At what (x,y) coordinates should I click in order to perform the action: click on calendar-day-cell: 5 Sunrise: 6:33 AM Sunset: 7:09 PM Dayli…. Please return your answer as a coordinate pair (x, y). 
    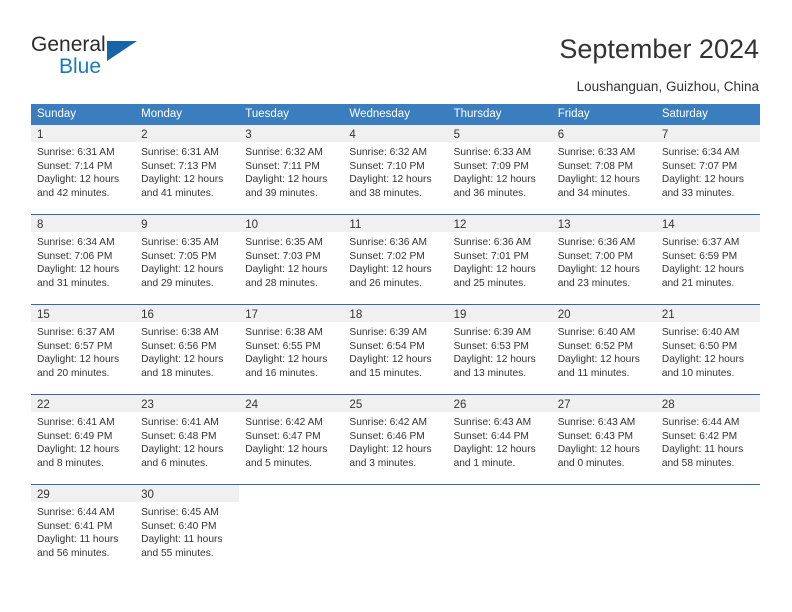
    Looking at the image, I should click on (499, 169).